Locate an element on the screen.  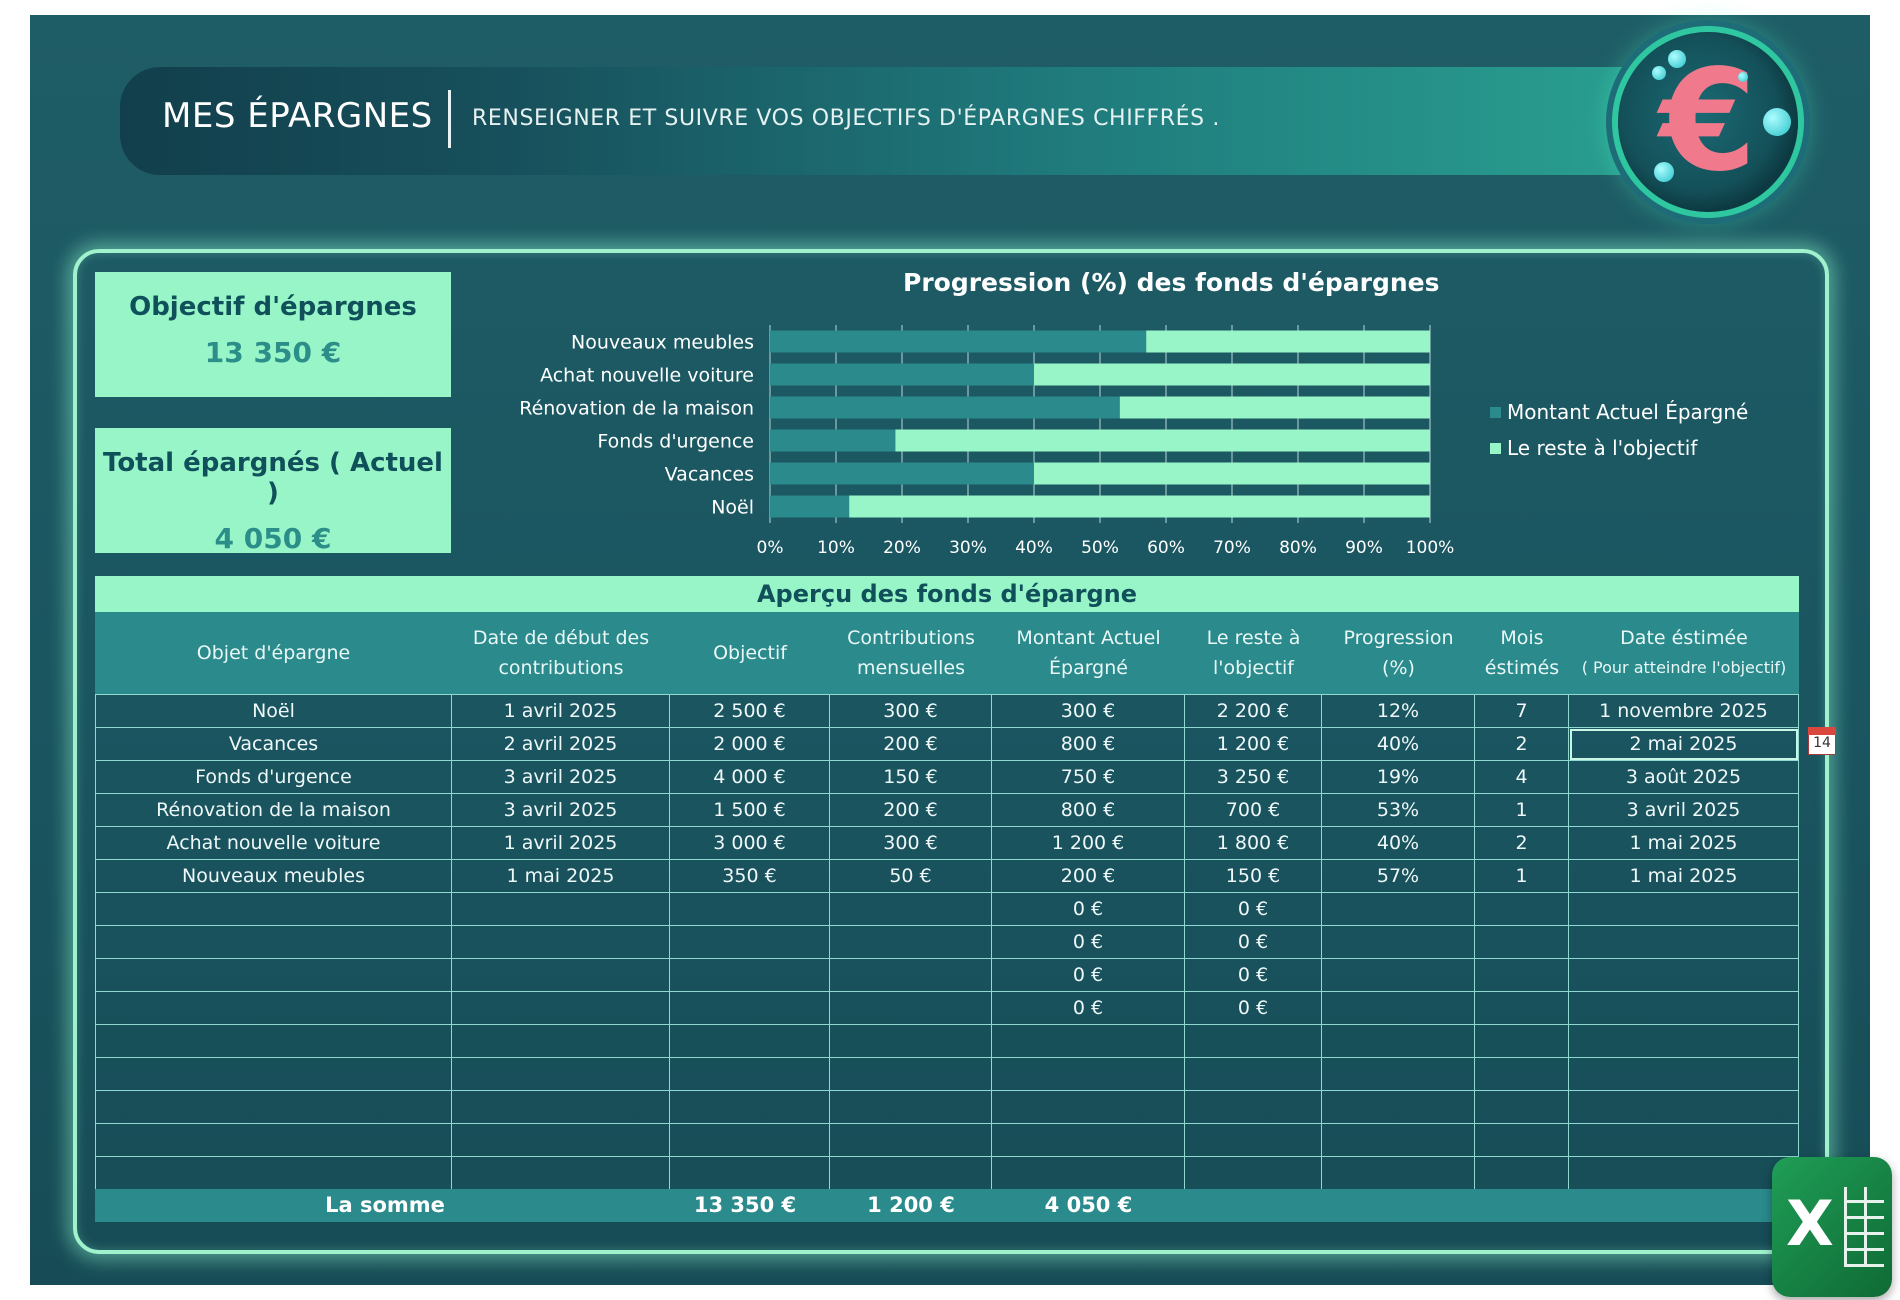
table-cell: 4 000 € is located at coordinates (750, 777).